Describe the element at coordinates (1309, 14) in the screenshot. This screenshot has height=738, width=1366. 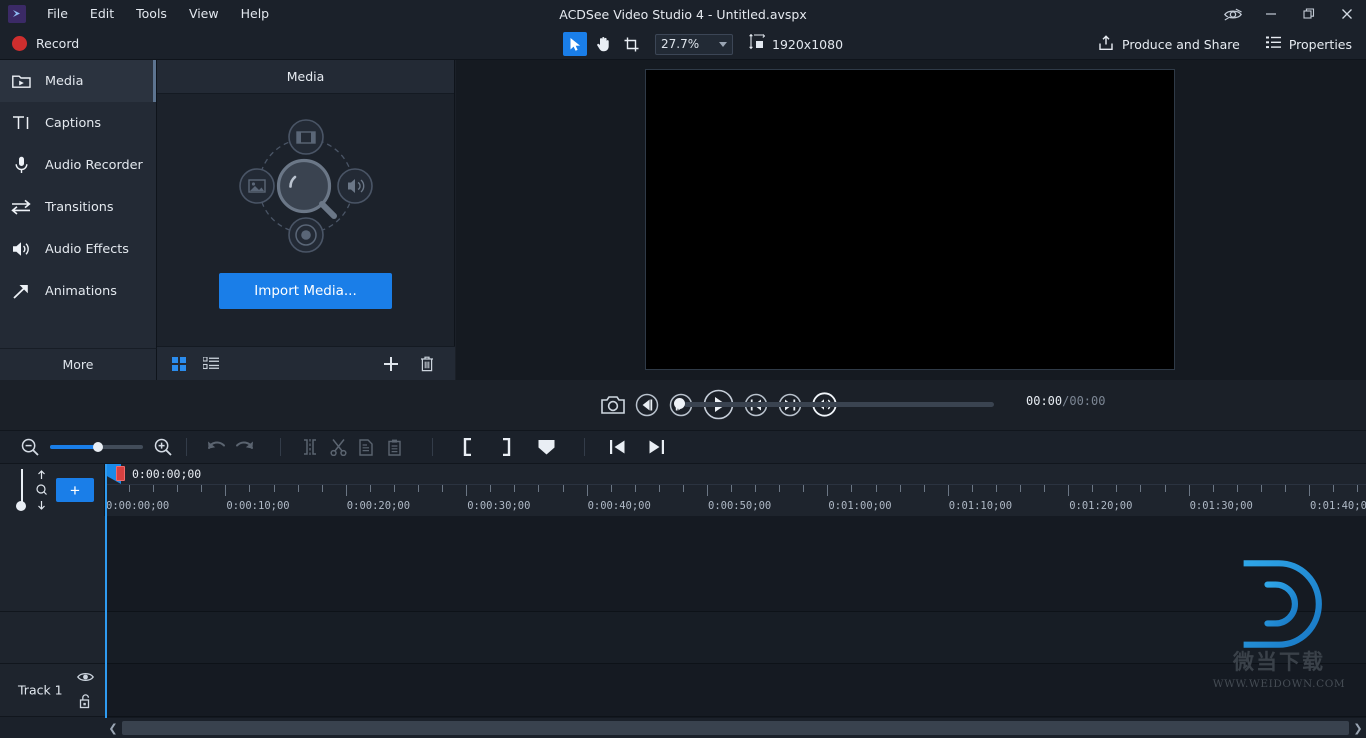
I see `maximize-restore-icon` at that location.